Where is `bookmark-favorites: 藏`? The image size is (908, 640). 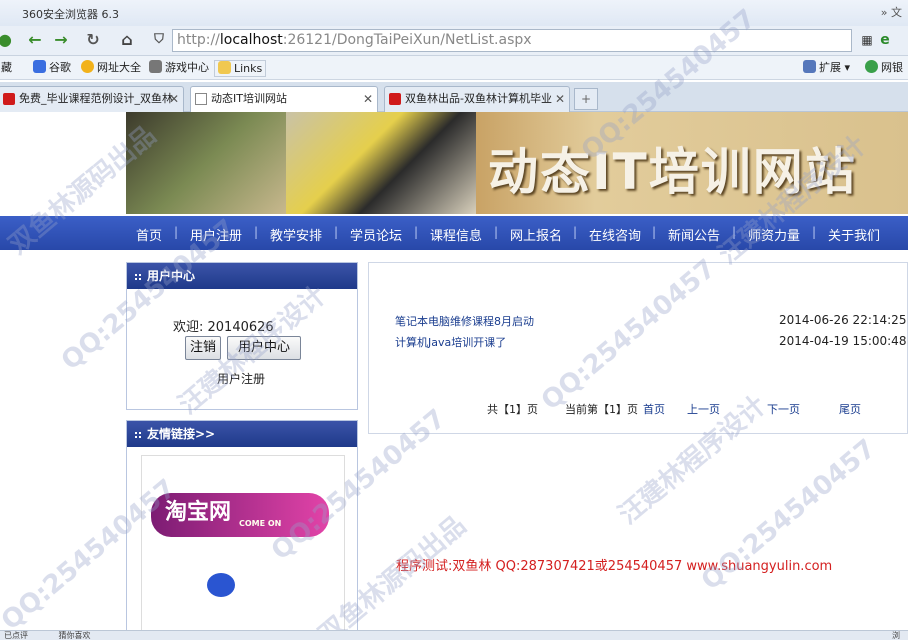
bookmark-favorites: 藏 is located at coordinates (7, 68).